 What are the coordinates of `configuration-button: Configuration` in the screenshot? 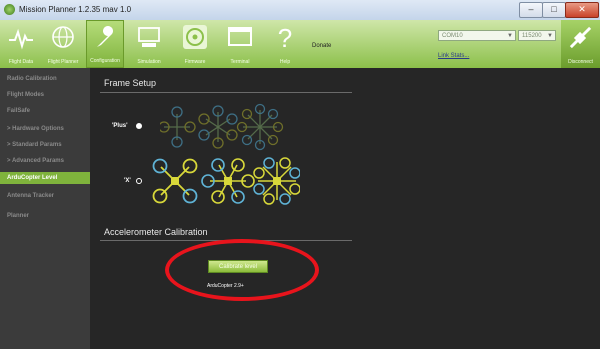 It's located at (105, 44).